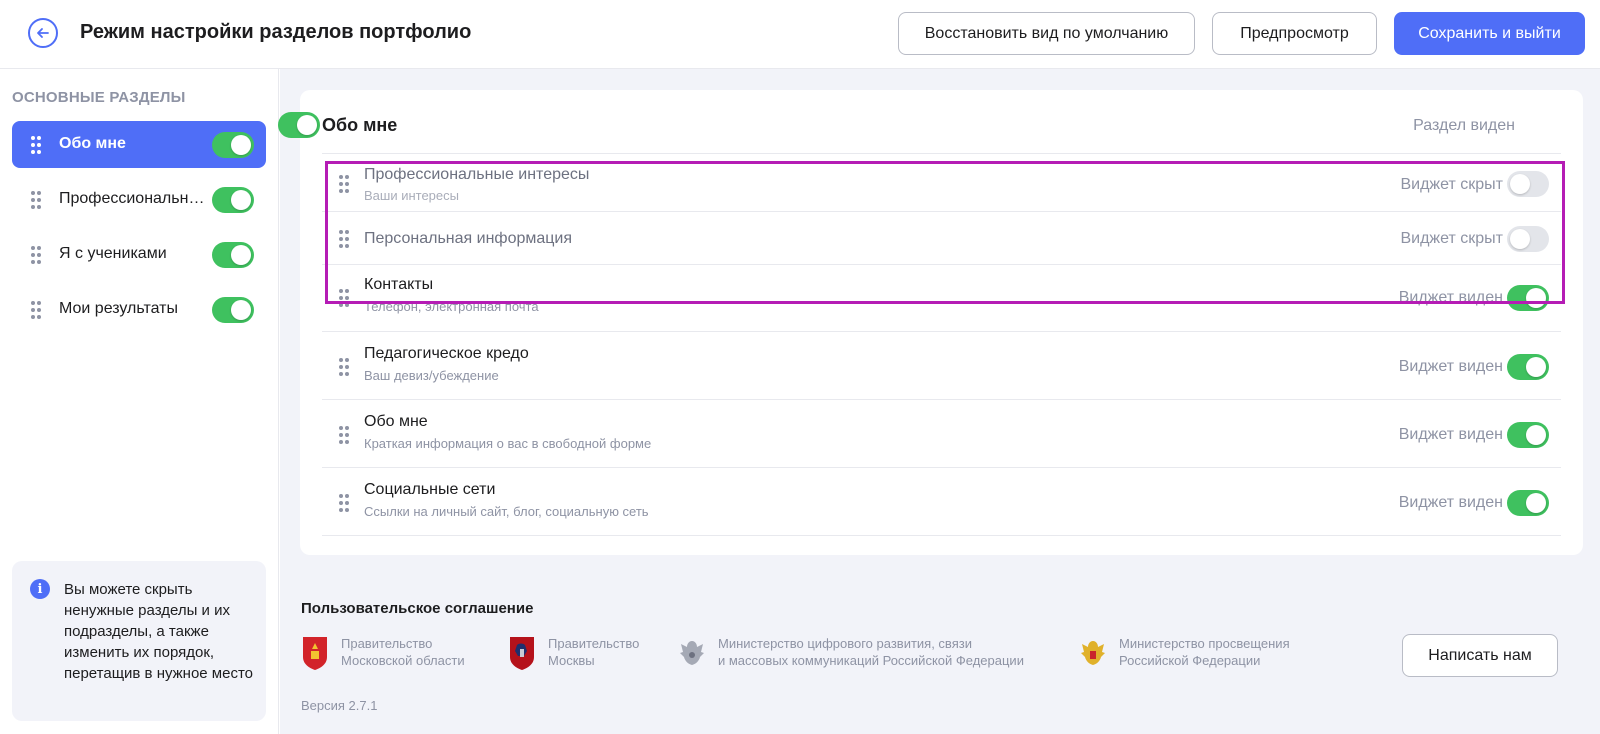 The width and height of the screenshot is (1600, 734). Describe the element at coordinates (692, 653) in the screenshot. I see `eagle-emblem-icon` at that location.